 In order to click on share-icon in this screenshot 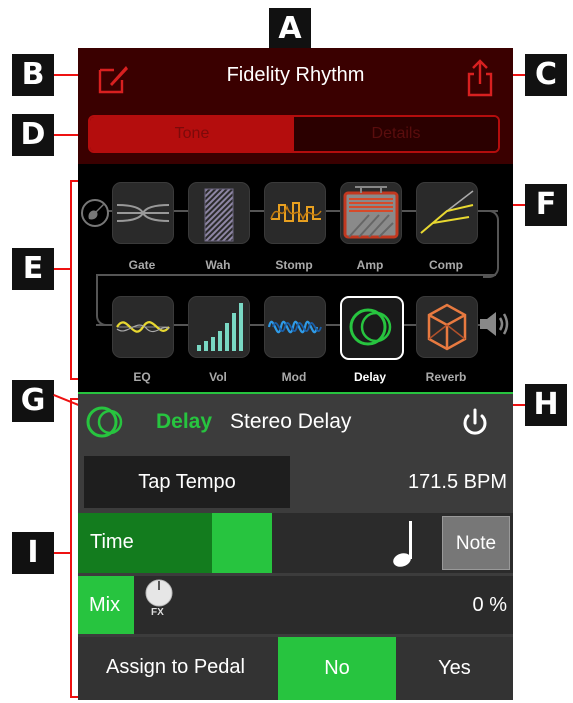, I will do `click(480, 78)`.